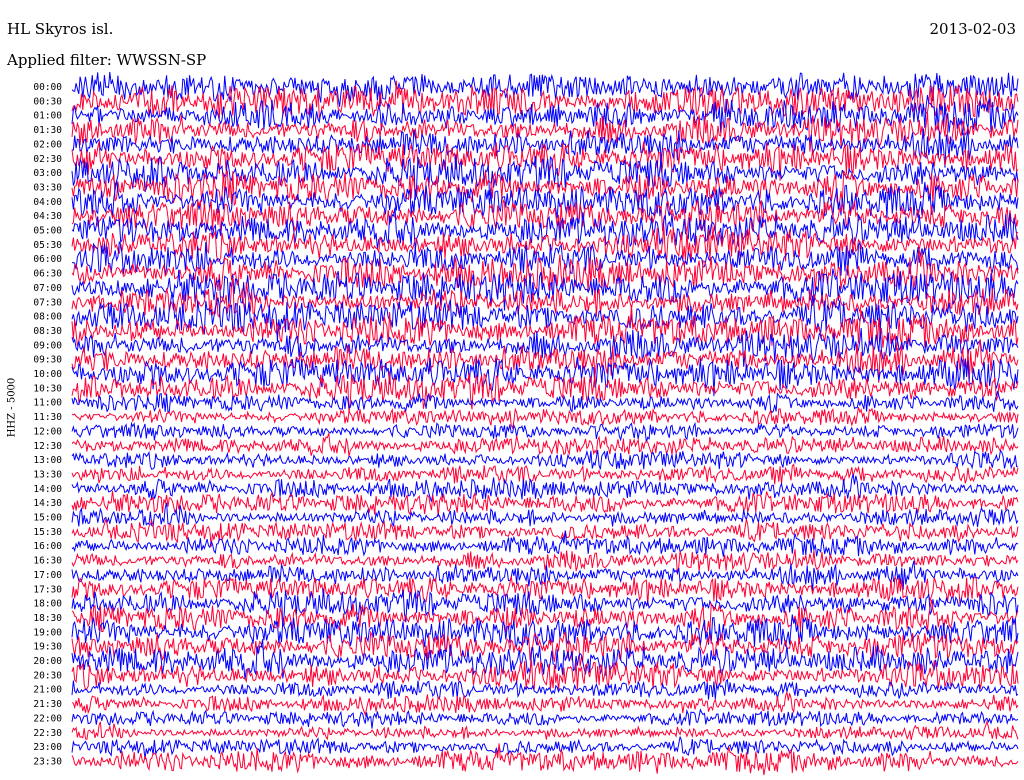 This screenshot has height=780, width=1024. I want to click on row-time-label: 07:30, so click(47, 302).